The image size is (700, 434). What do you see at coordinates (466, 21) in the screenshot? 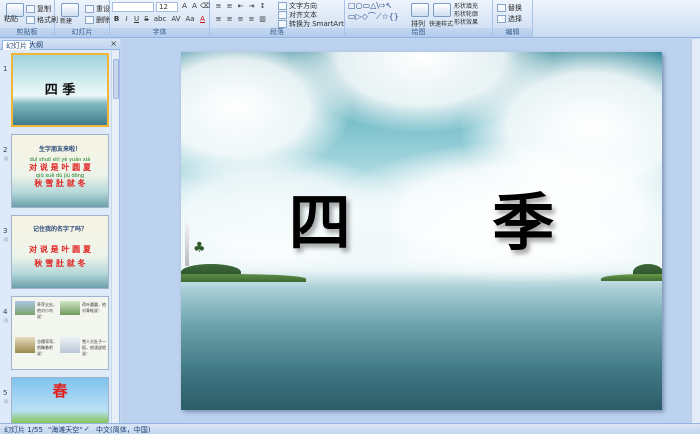
I see `shape-effects-button: 形状效果` at bounding box center [466, 21].